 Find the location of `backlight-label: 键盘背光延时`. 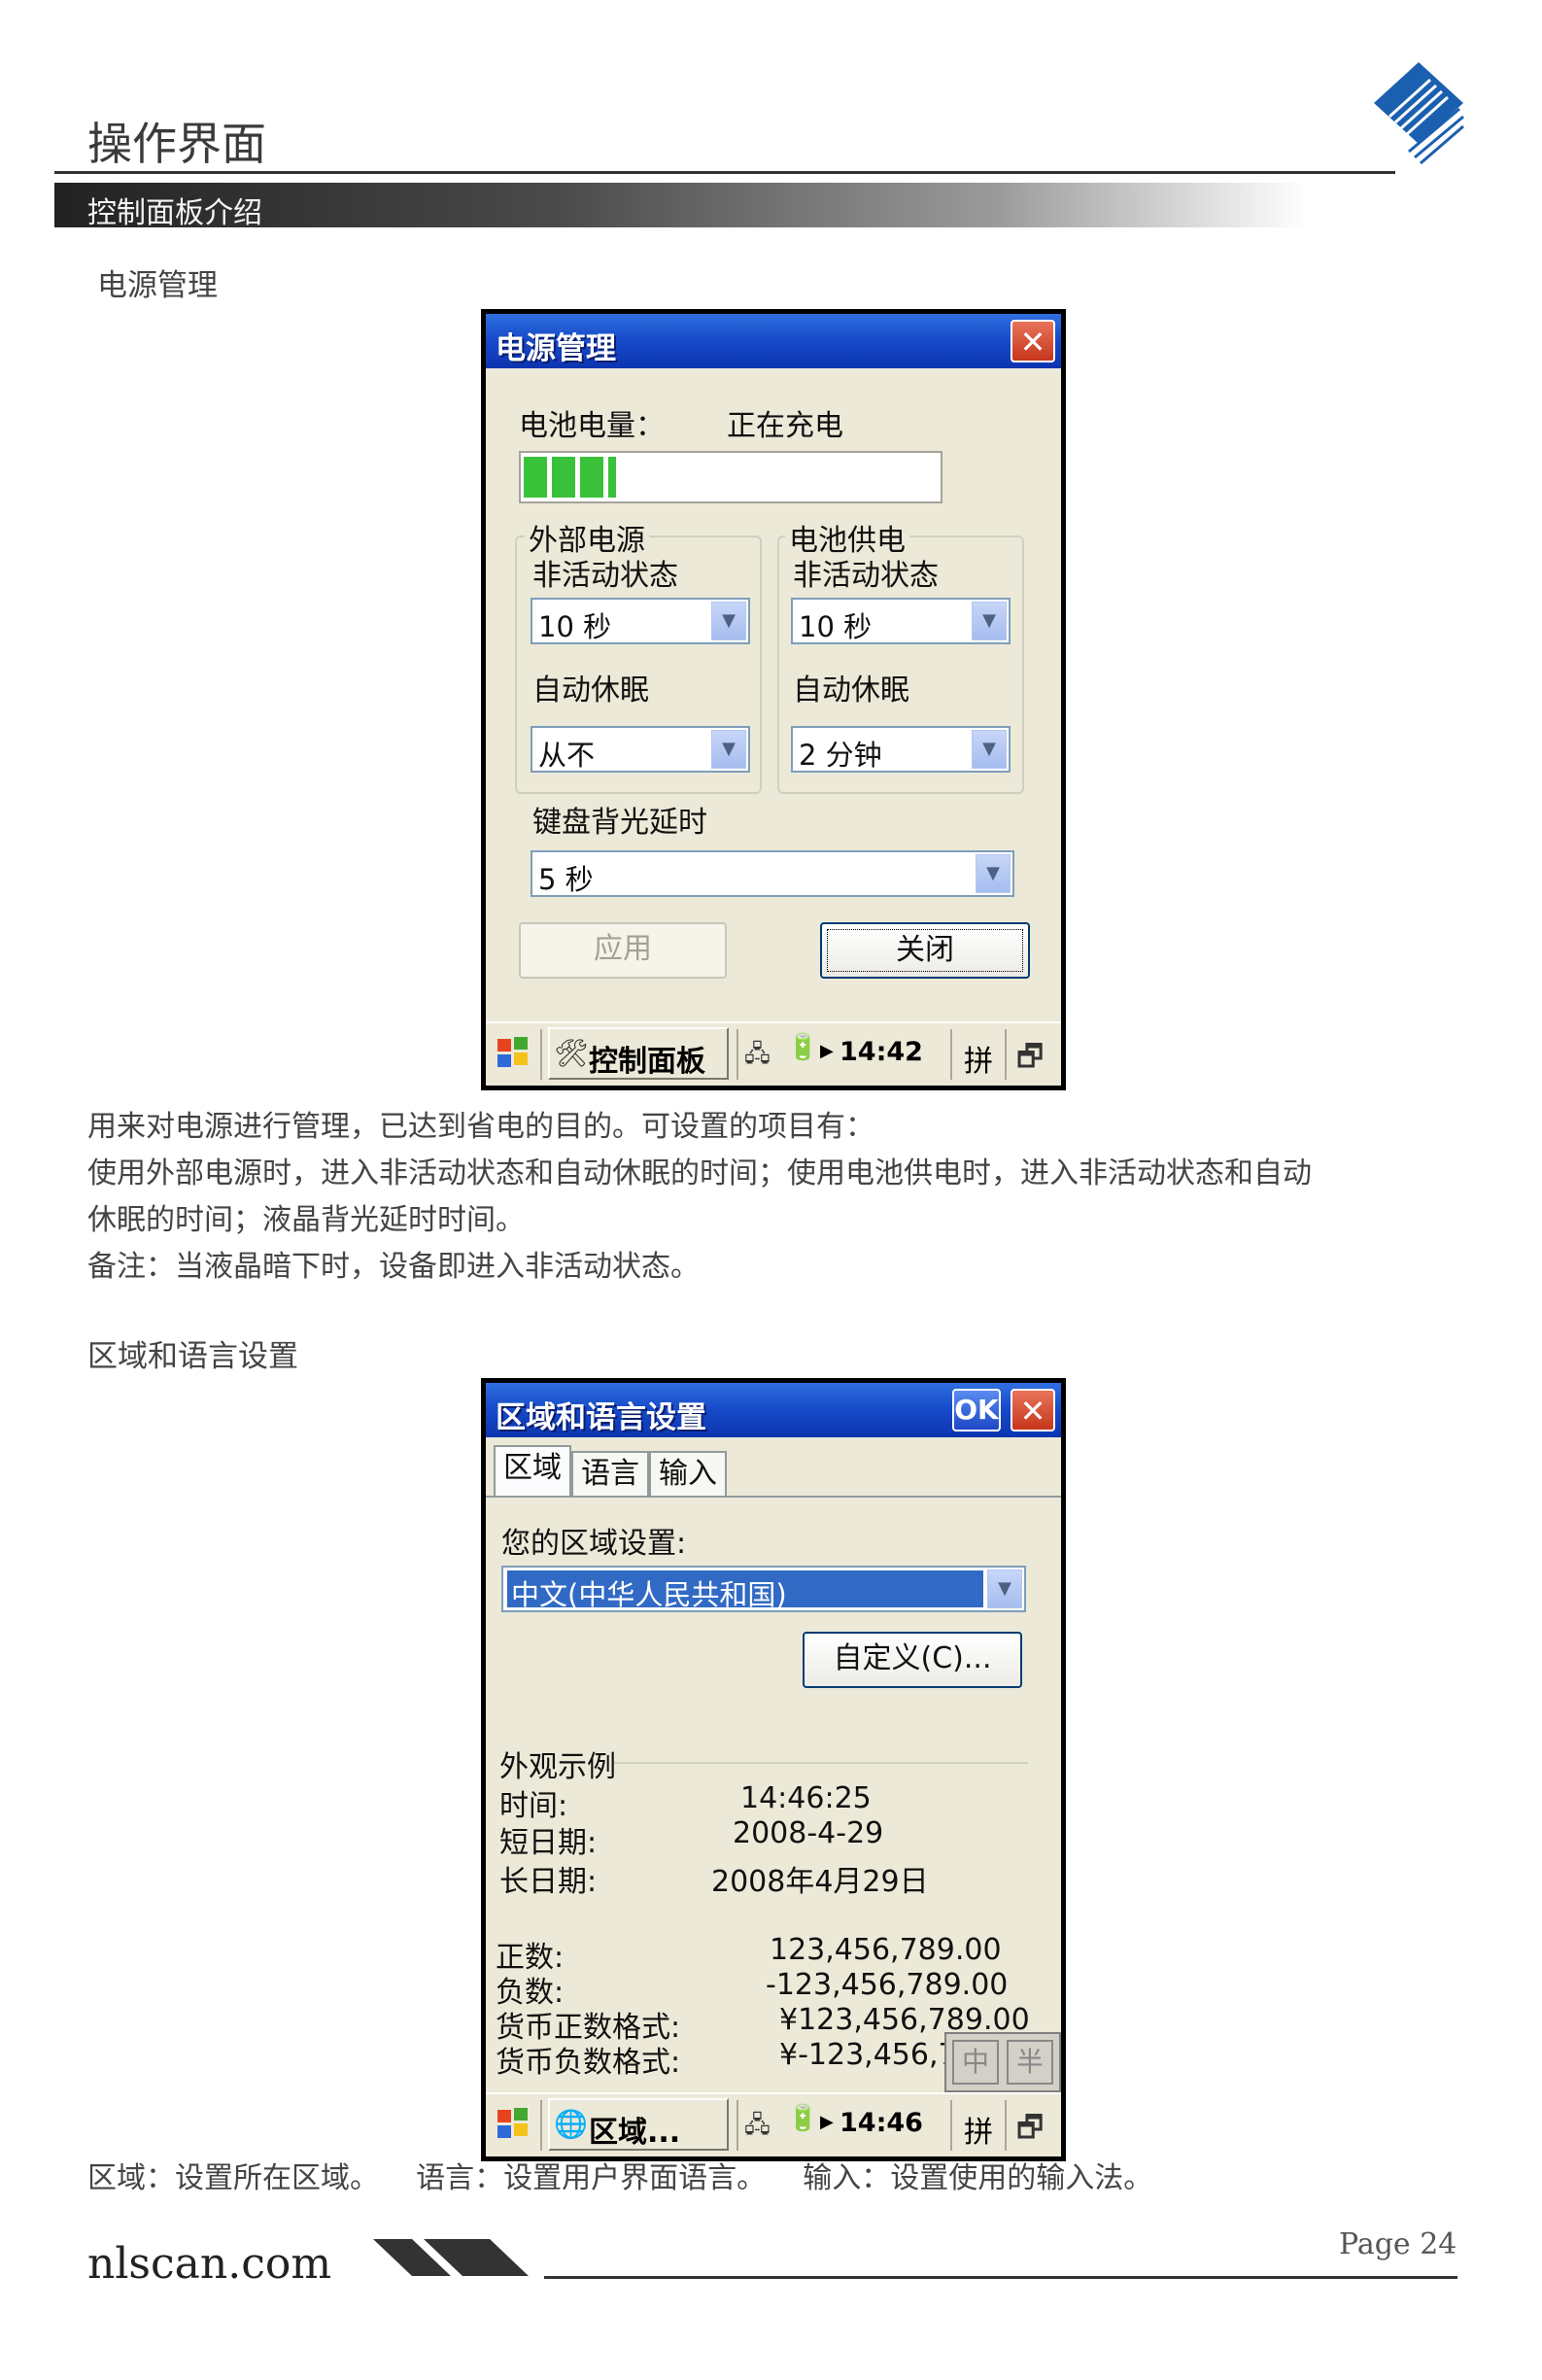

backlight-label: 键盘背光延时 is located at coordinates (619, 823).